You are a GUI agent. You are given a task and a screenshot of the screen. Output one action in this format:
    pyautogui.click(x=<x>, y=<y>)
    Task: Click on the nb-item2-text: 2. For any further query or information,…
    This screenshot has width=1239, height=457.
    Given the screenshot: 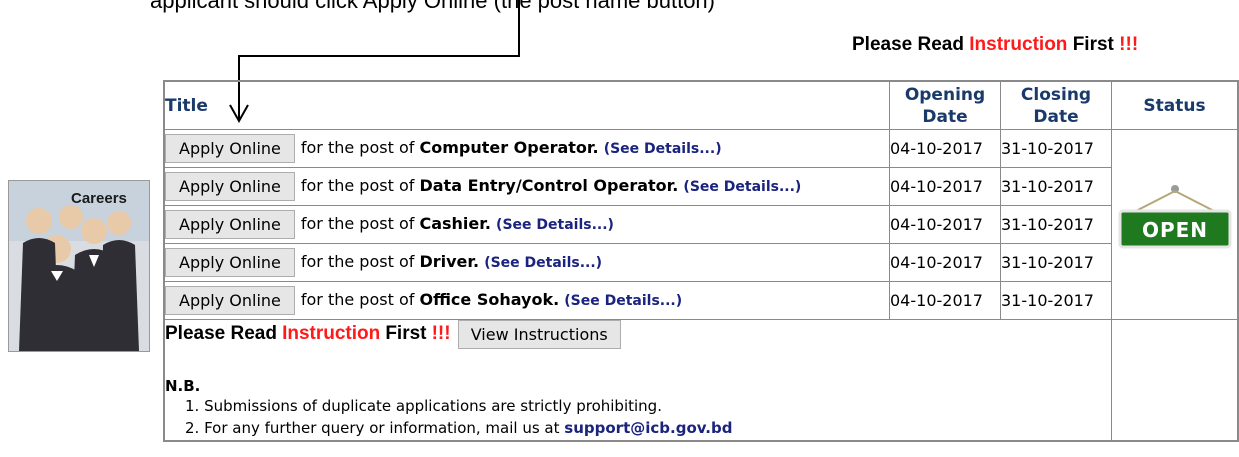 What is the action you would take?
    pyautogui.click(x=372, y=428)
    